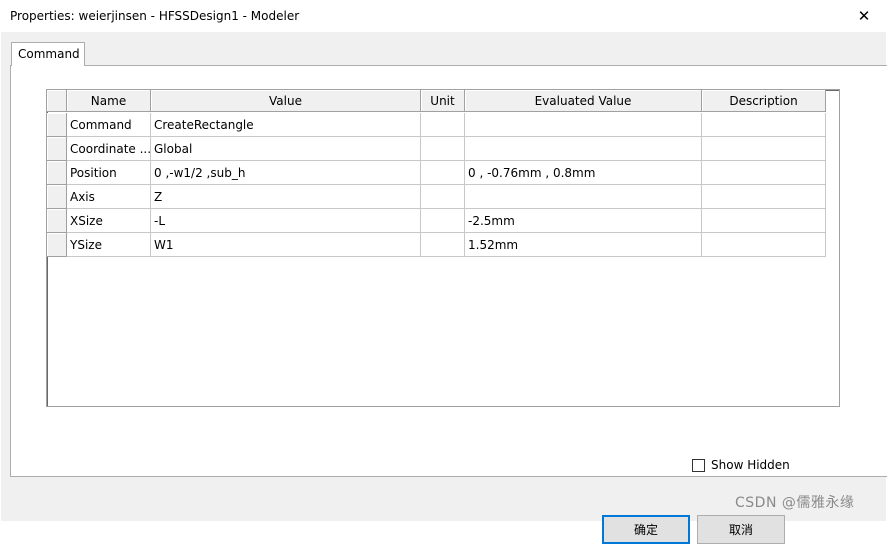 The image size is (887, 544). I want to click on ok-button: 确定, so click(646, 529).